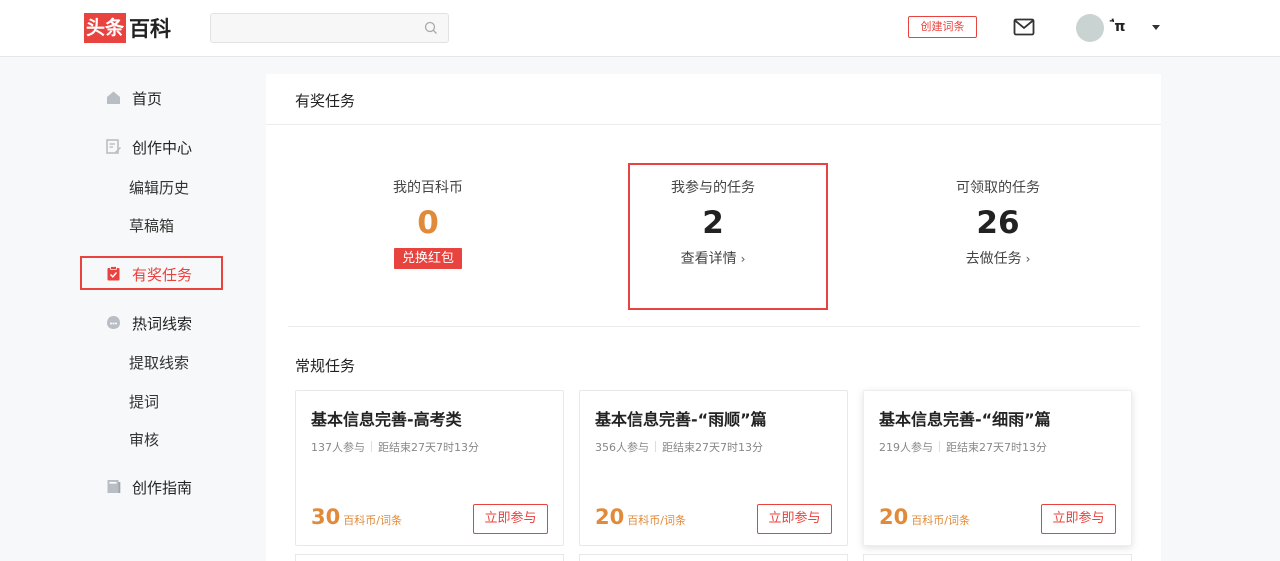  I want to click on task-meta: 356人参与 距结束27天7时13分, so click(679, 447).